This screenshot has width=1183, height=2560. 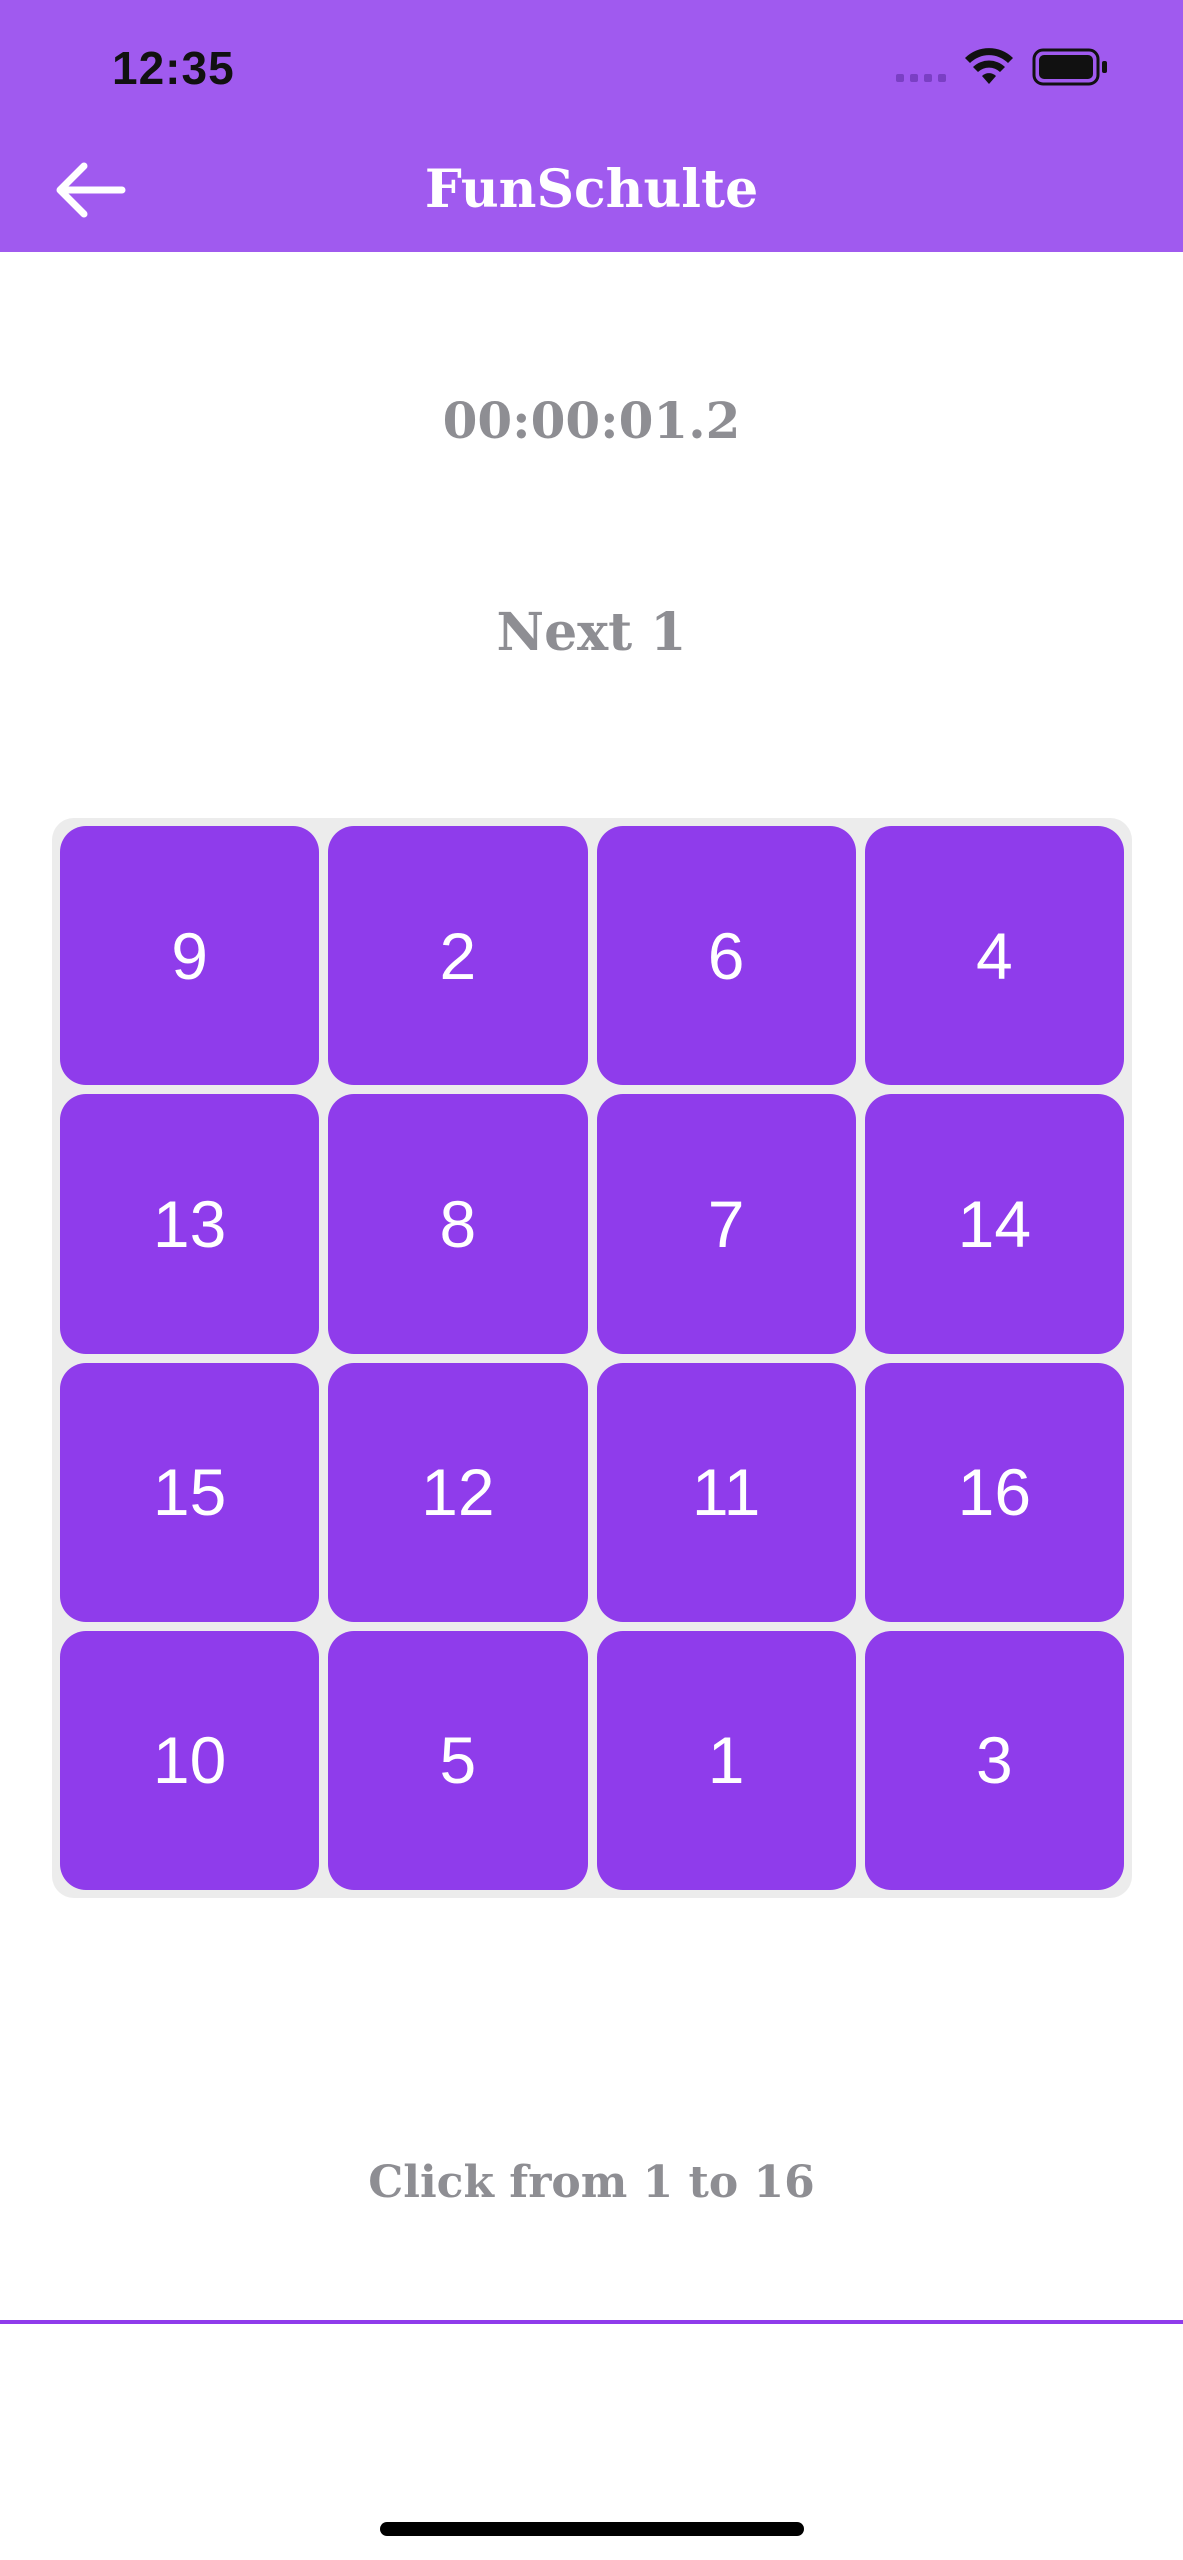 I want to click on tile-number: 1, so click(x=726, y=1760).